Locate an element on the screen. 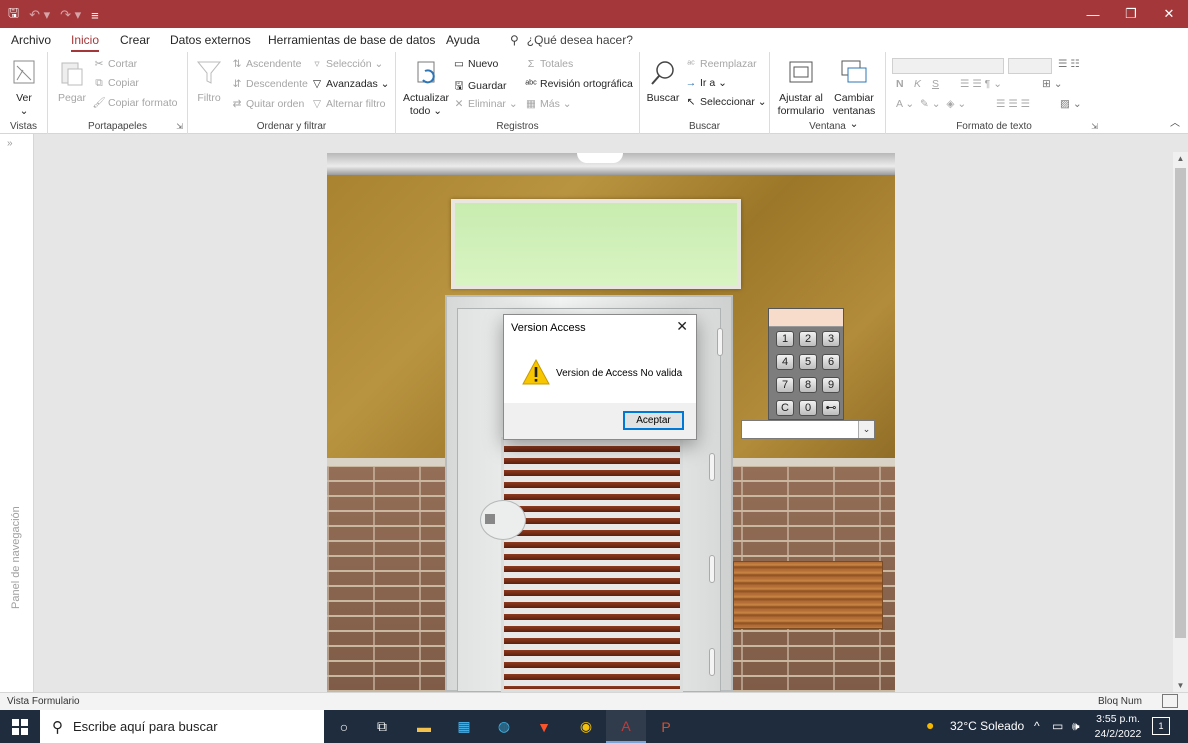 This screenshot has width=1188, height=743. form-view-icon is located at coordinates (1170, 701).